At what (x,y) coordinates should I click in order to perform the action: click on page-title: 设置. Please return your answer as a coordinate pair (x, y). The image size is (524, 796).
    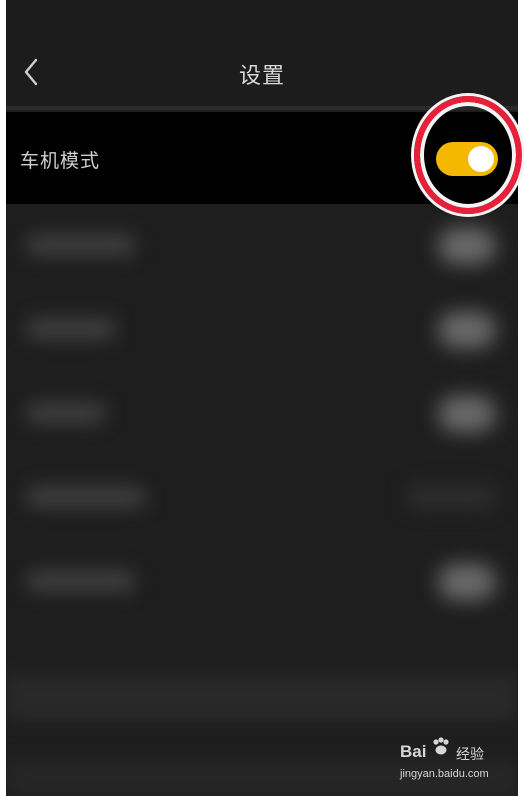
    Looking at the image, I should click on (261, 76).